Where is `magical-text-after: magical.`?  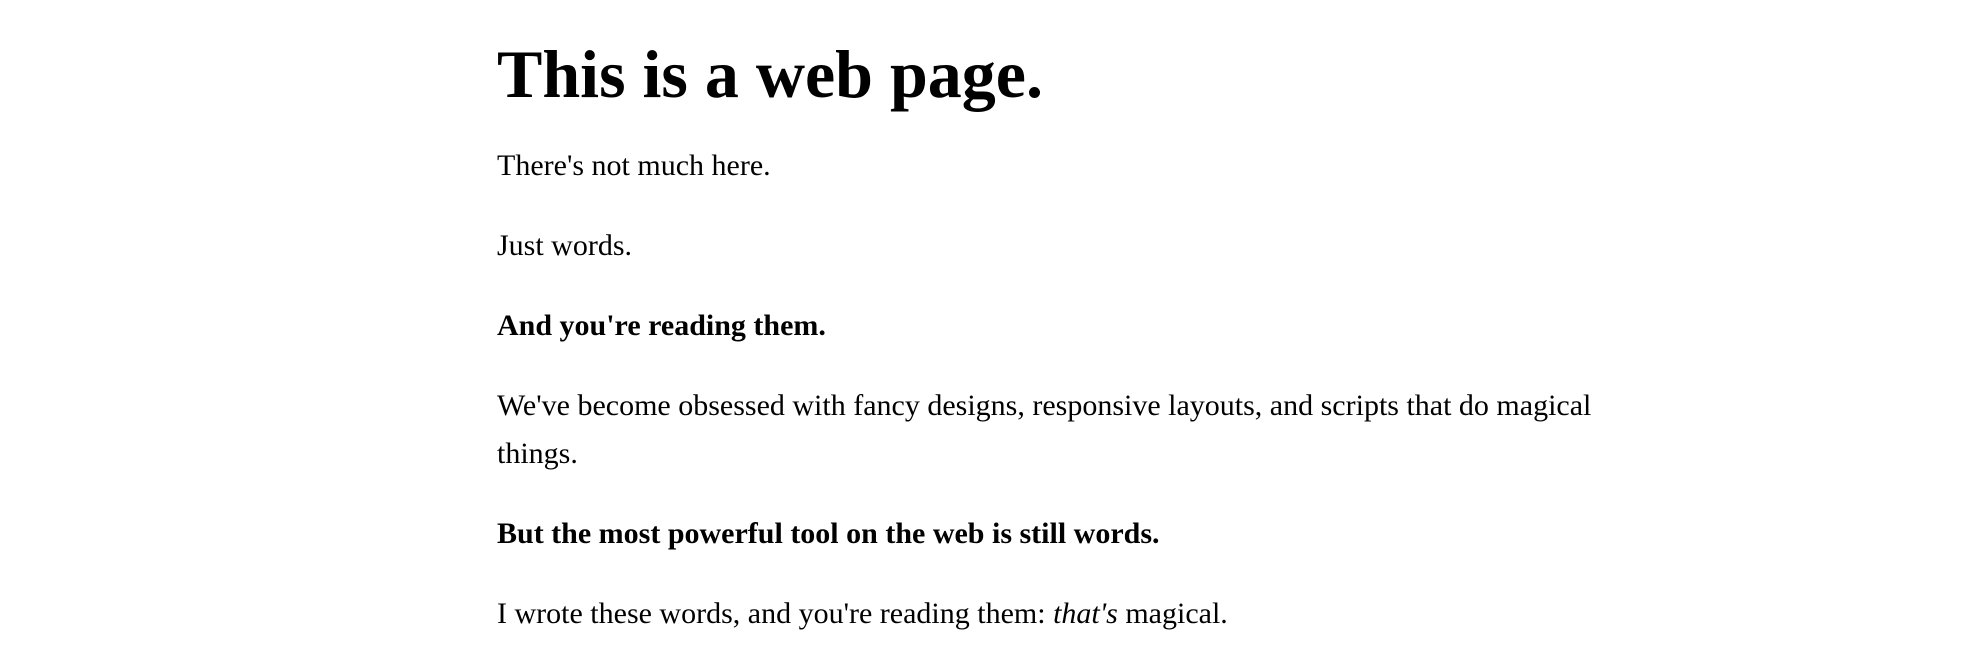 magical-text-after: magical. is located at coordinates (1172, 613).